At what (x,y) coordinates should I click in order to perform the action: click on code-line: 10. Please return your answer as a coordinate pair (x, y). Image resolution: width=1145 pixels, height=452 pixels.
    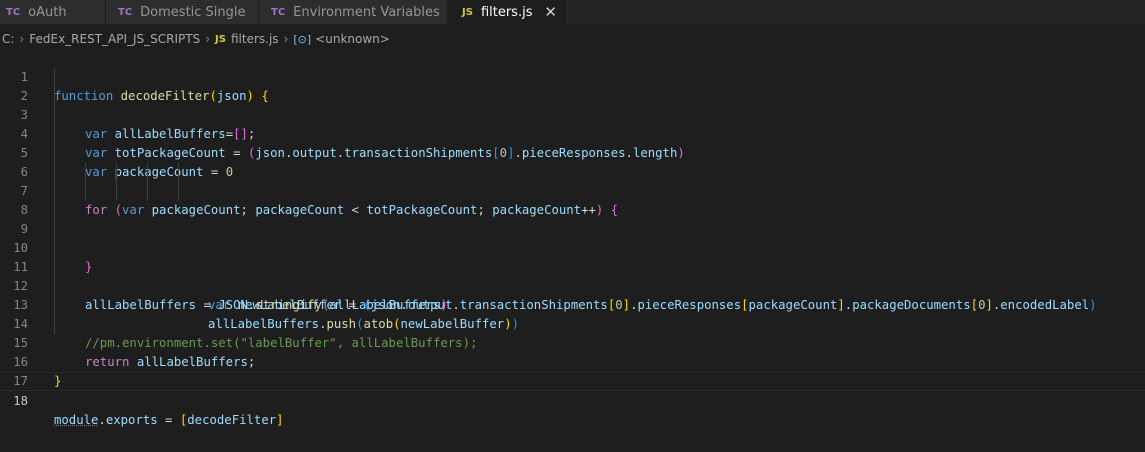
    Looking at the image, I should click on (572, 237).